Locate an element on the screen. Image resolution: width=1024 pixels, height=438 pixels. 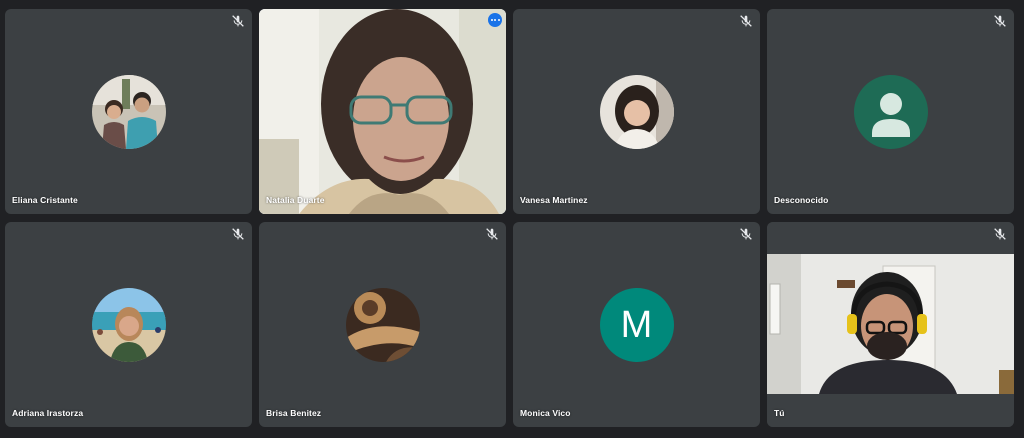
participant-name: Desconocido is located at coordinates (801, 200).